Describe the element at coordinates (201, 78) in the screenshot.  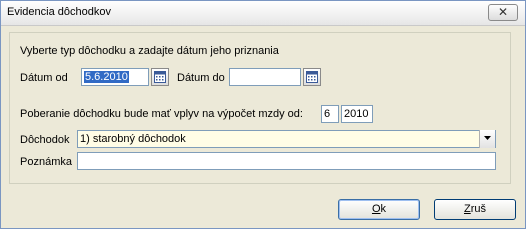
I see `date-to-label: Dátum do` at that location.